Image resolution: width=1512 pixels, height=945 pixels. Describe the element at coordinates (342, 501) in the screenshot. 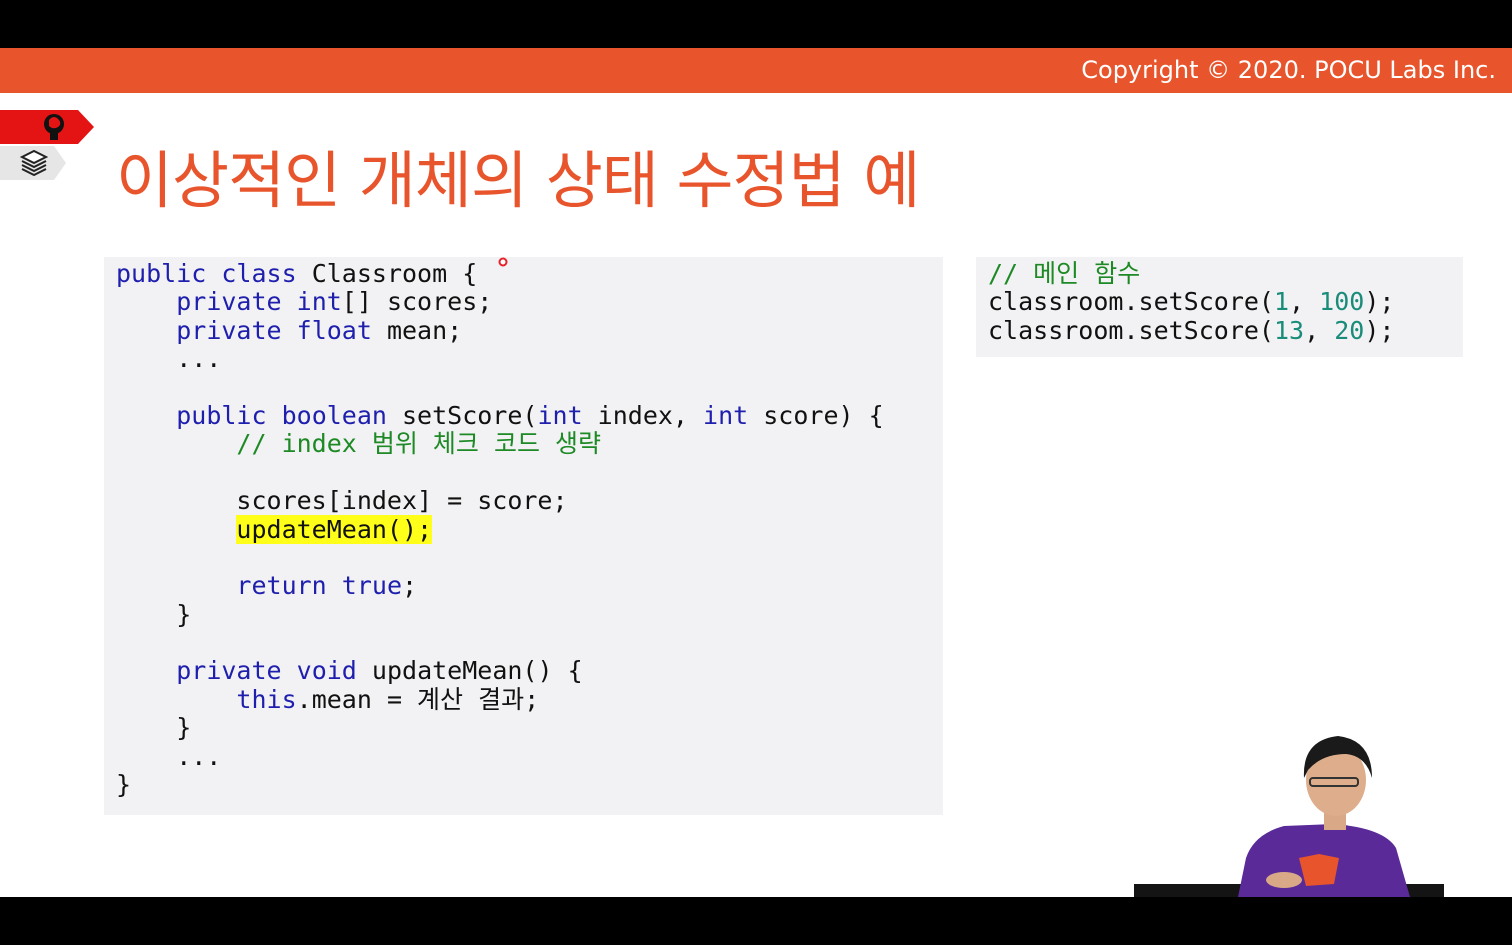

I see `code-line: scores[index] = score;` at that location.